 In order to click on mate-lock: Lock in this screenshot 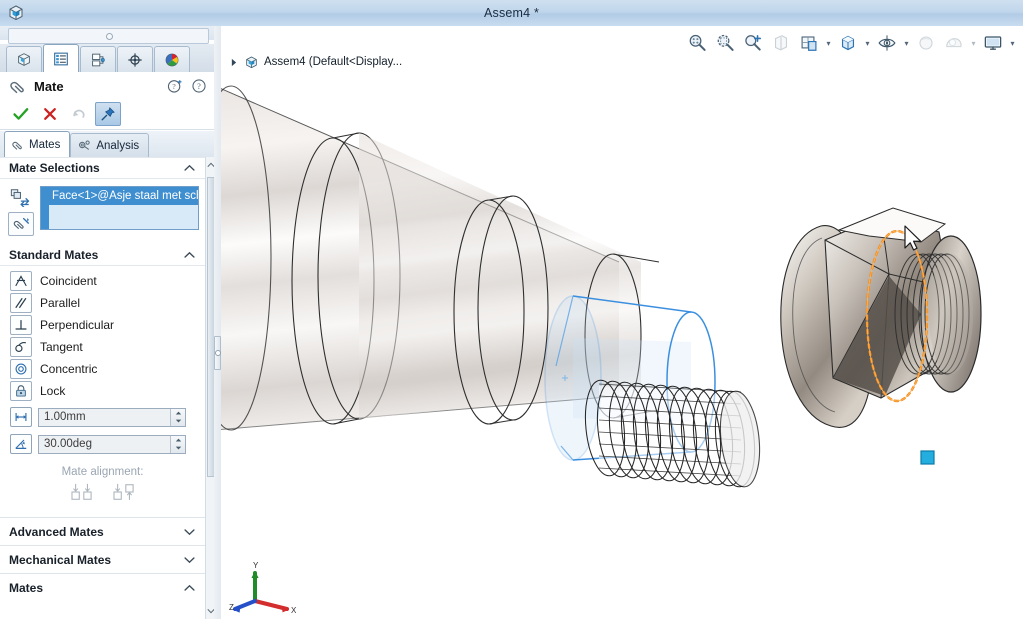, I will do `click(102, 391)`.